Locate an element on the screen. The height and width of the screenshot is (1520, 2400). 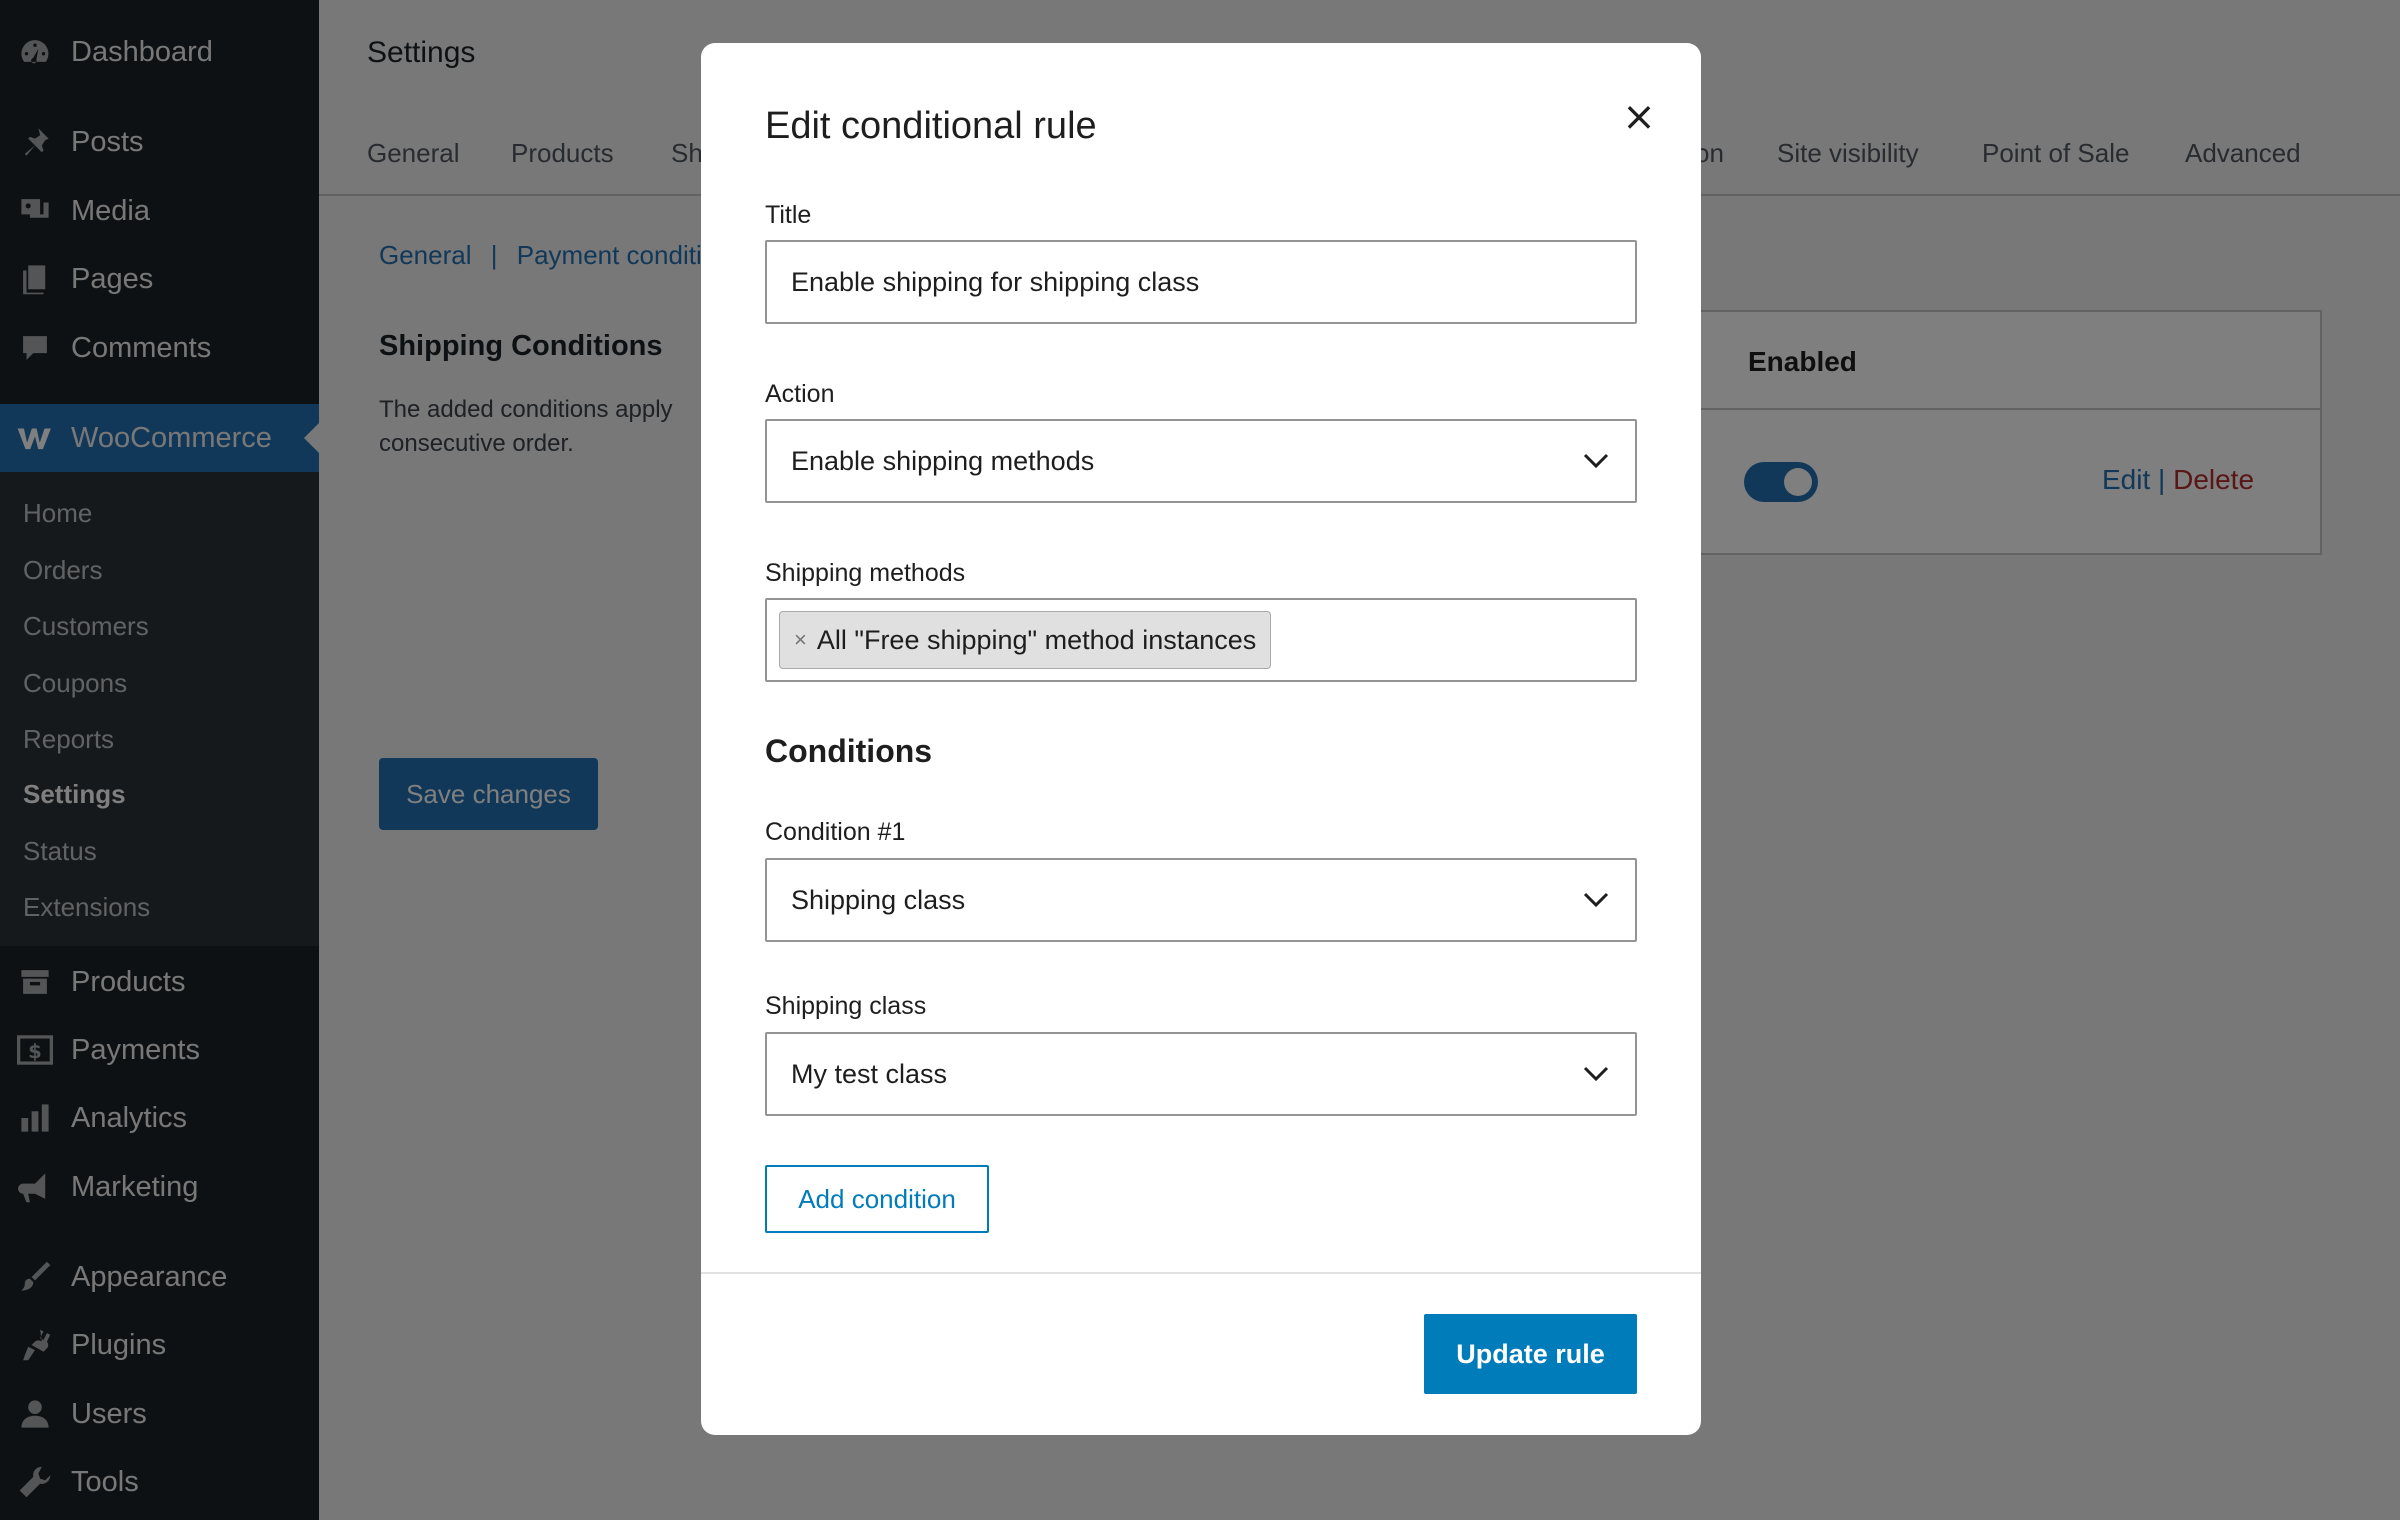
shipping-class-select: My test class is located at coordinates (1201, 1074).